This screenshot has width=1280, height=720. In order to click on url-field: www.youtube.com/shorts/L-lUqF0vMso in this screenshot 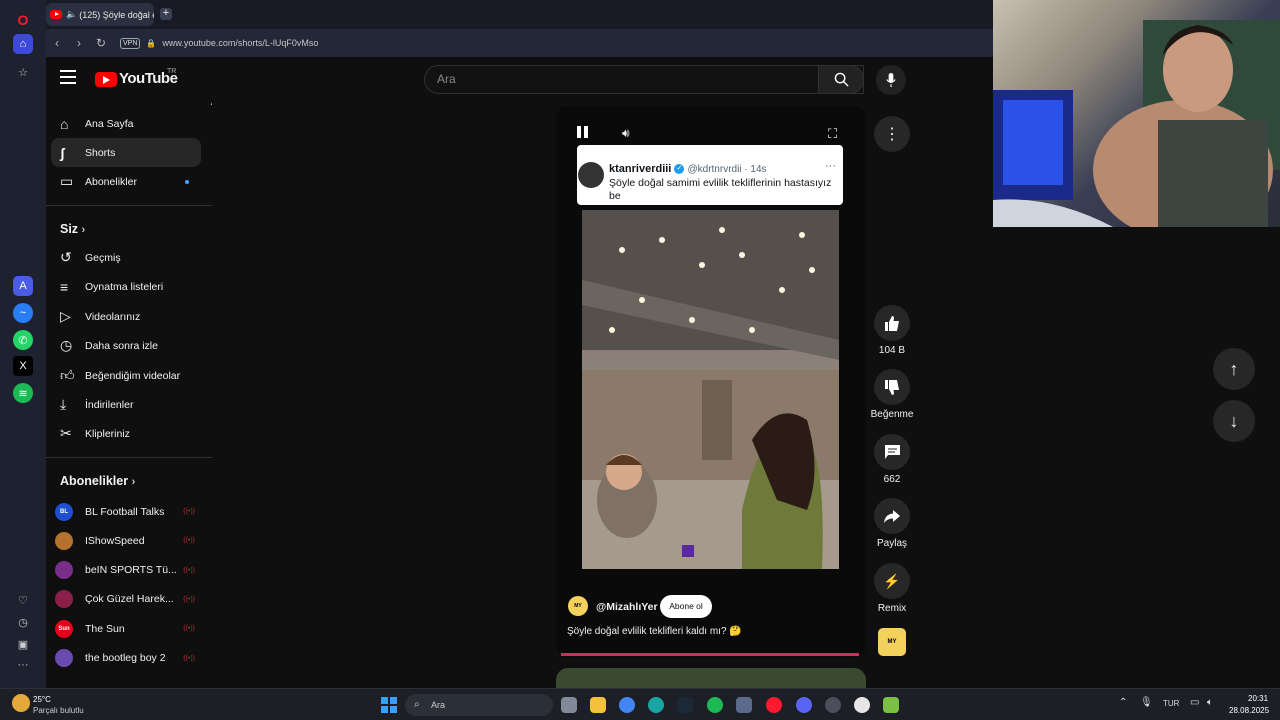, I will do `click(240, 43)`.